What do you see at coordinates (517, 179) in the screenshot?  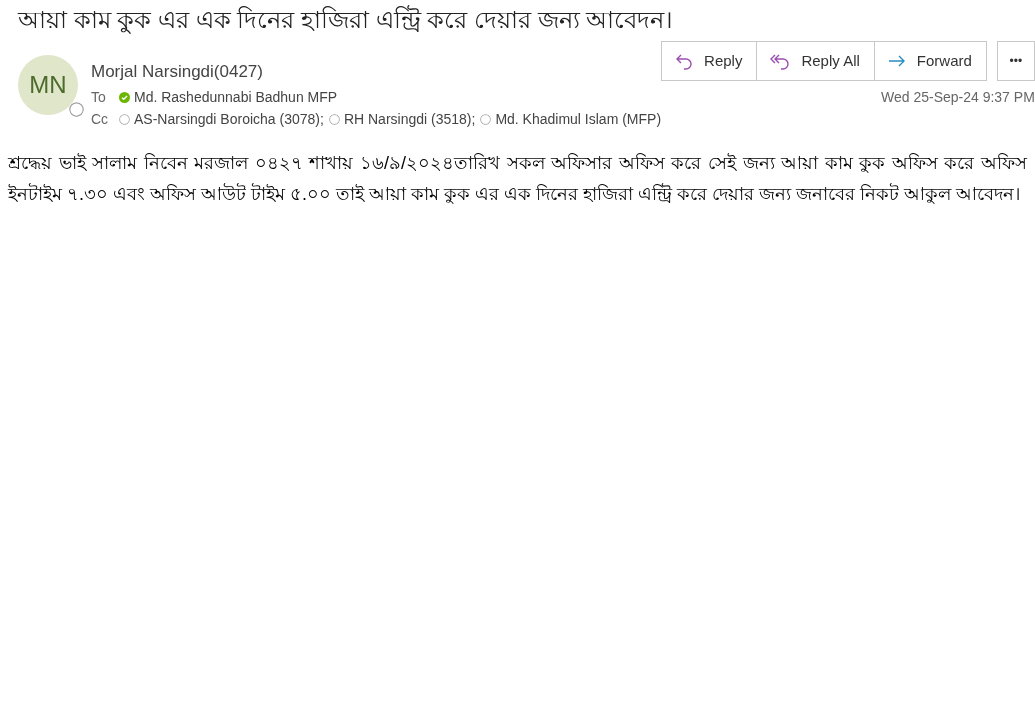 I see `email-body: শ্রদ্ধেয় ভাই সালাম নিবেন মরজাল ০৪২৭ শাখায় ১৬/৯/২০২৪তারিখ সকল অফিসার অফিস করে সেই জন্য আয়া কাম কুক অফিস করে অফিস ইনটাইম ৭.৩০ এবং অফিস আউট টাইম ৫.০০ তাই আয়া কাম কুক এর এক দিনের হাজিরা এন্ট্রি করে দেয়ার জন্য জনাবের নিকট আকুল আবেদন।` at bounding box center [517, 179].